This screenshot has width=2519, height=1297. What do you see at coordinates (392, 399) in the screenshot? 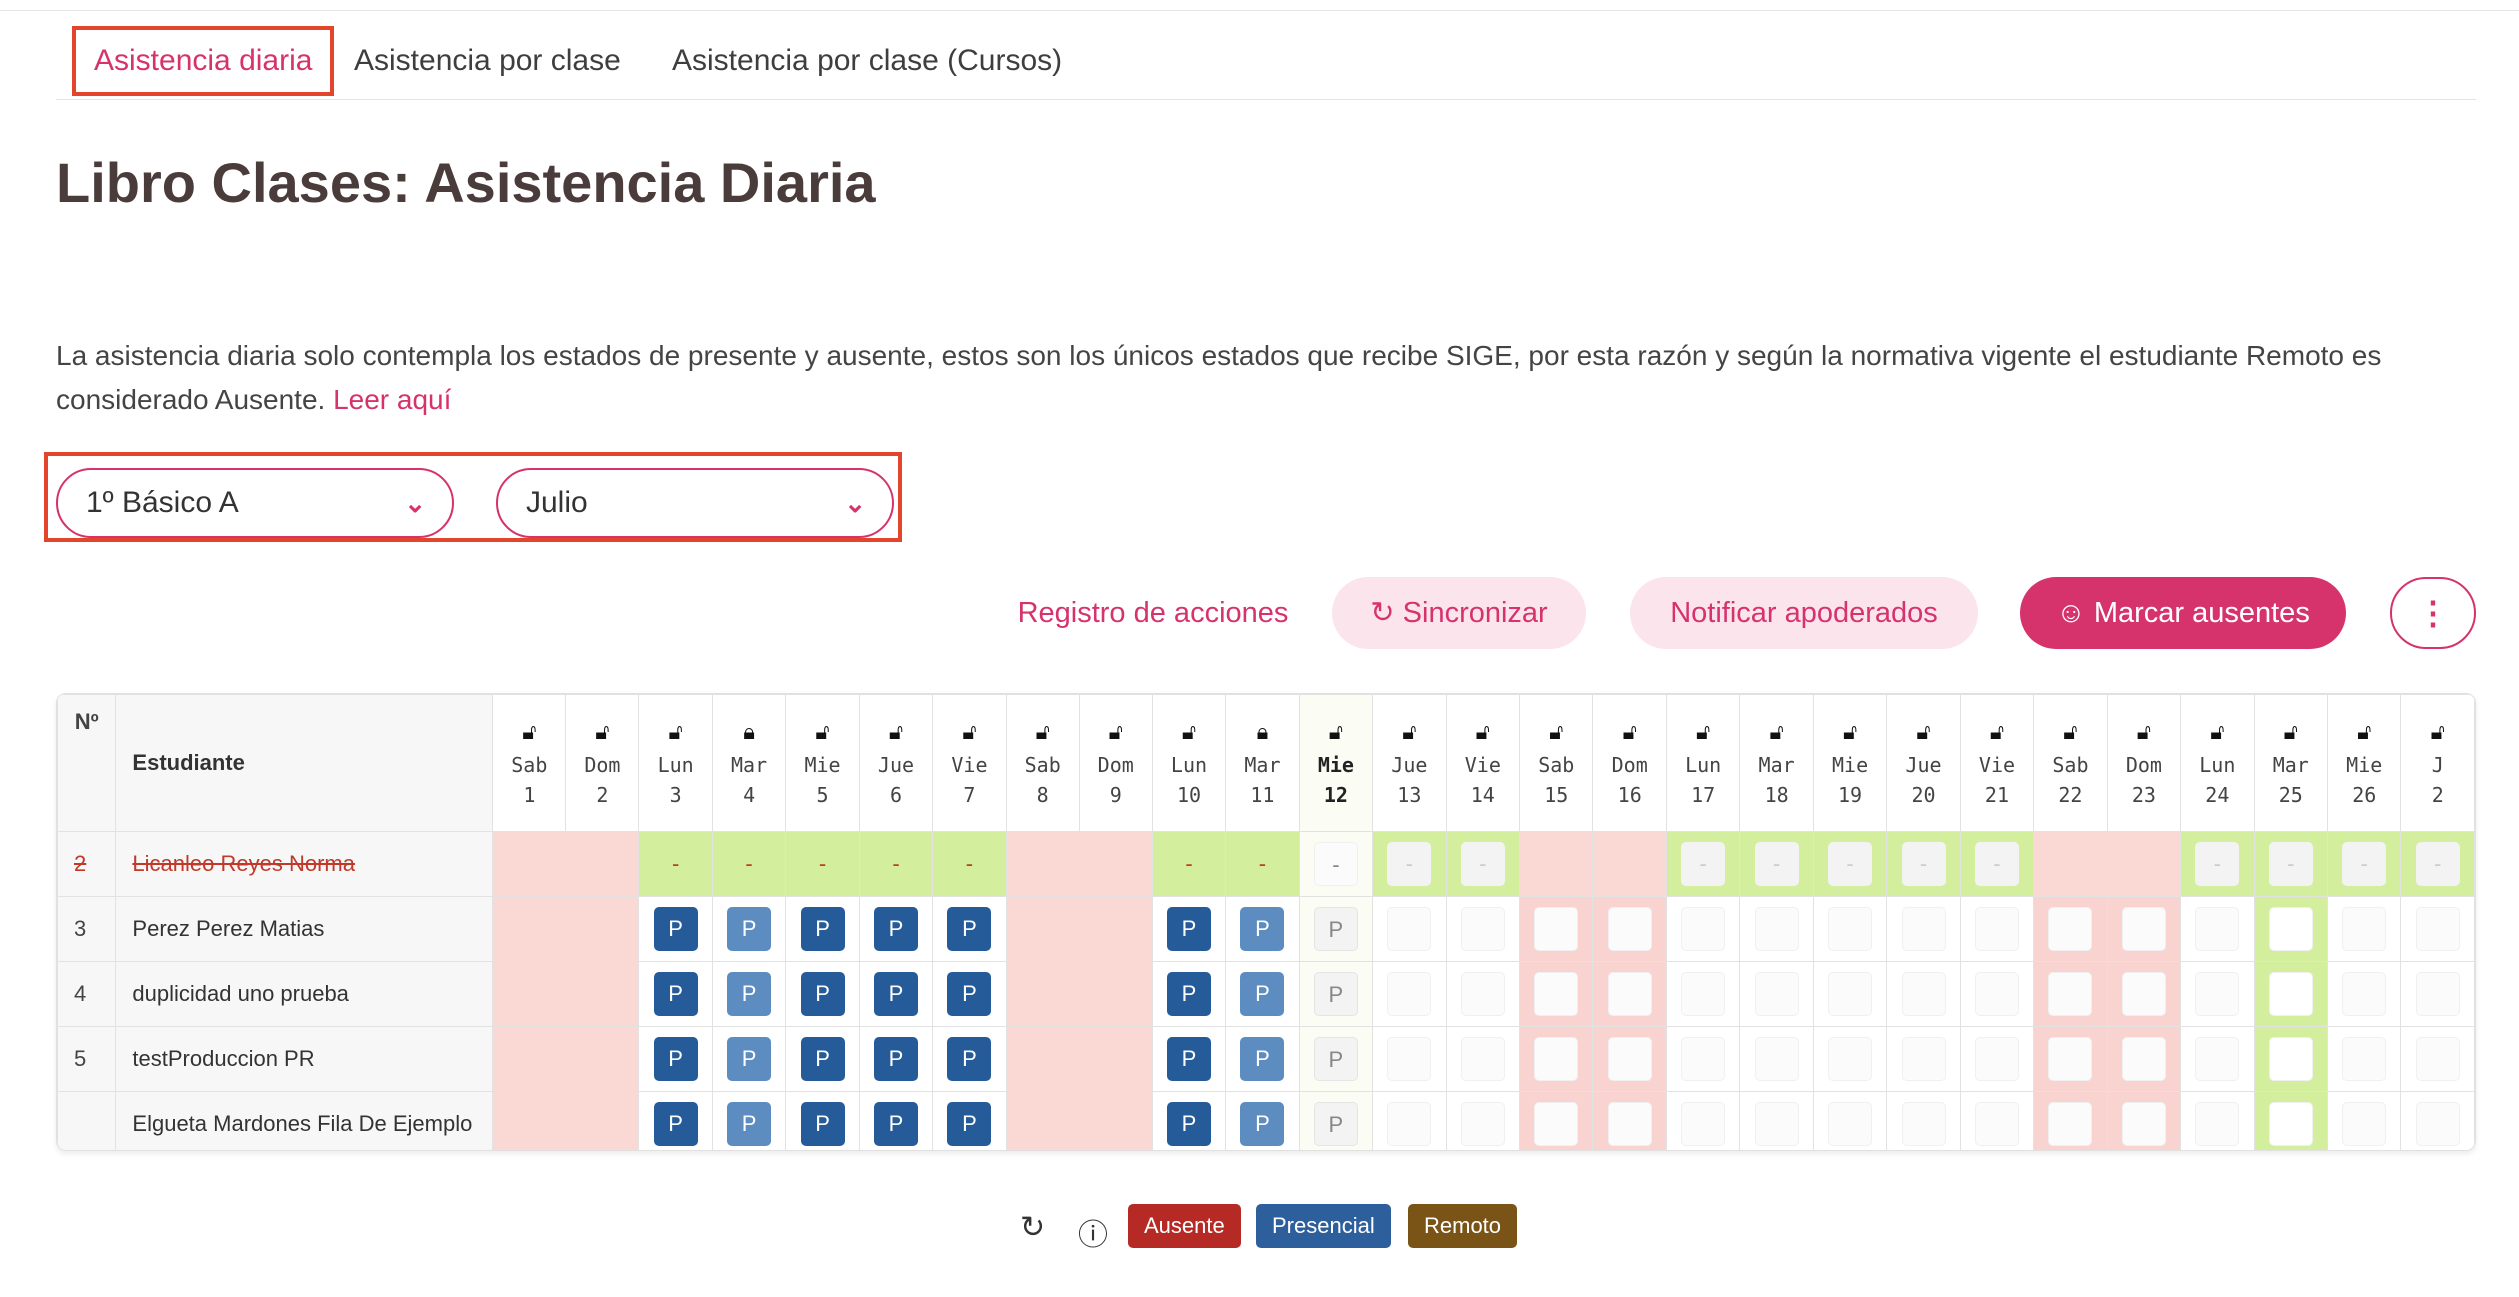
I see `read-here-link: Leer aquí` at bounding box center [392, 399].